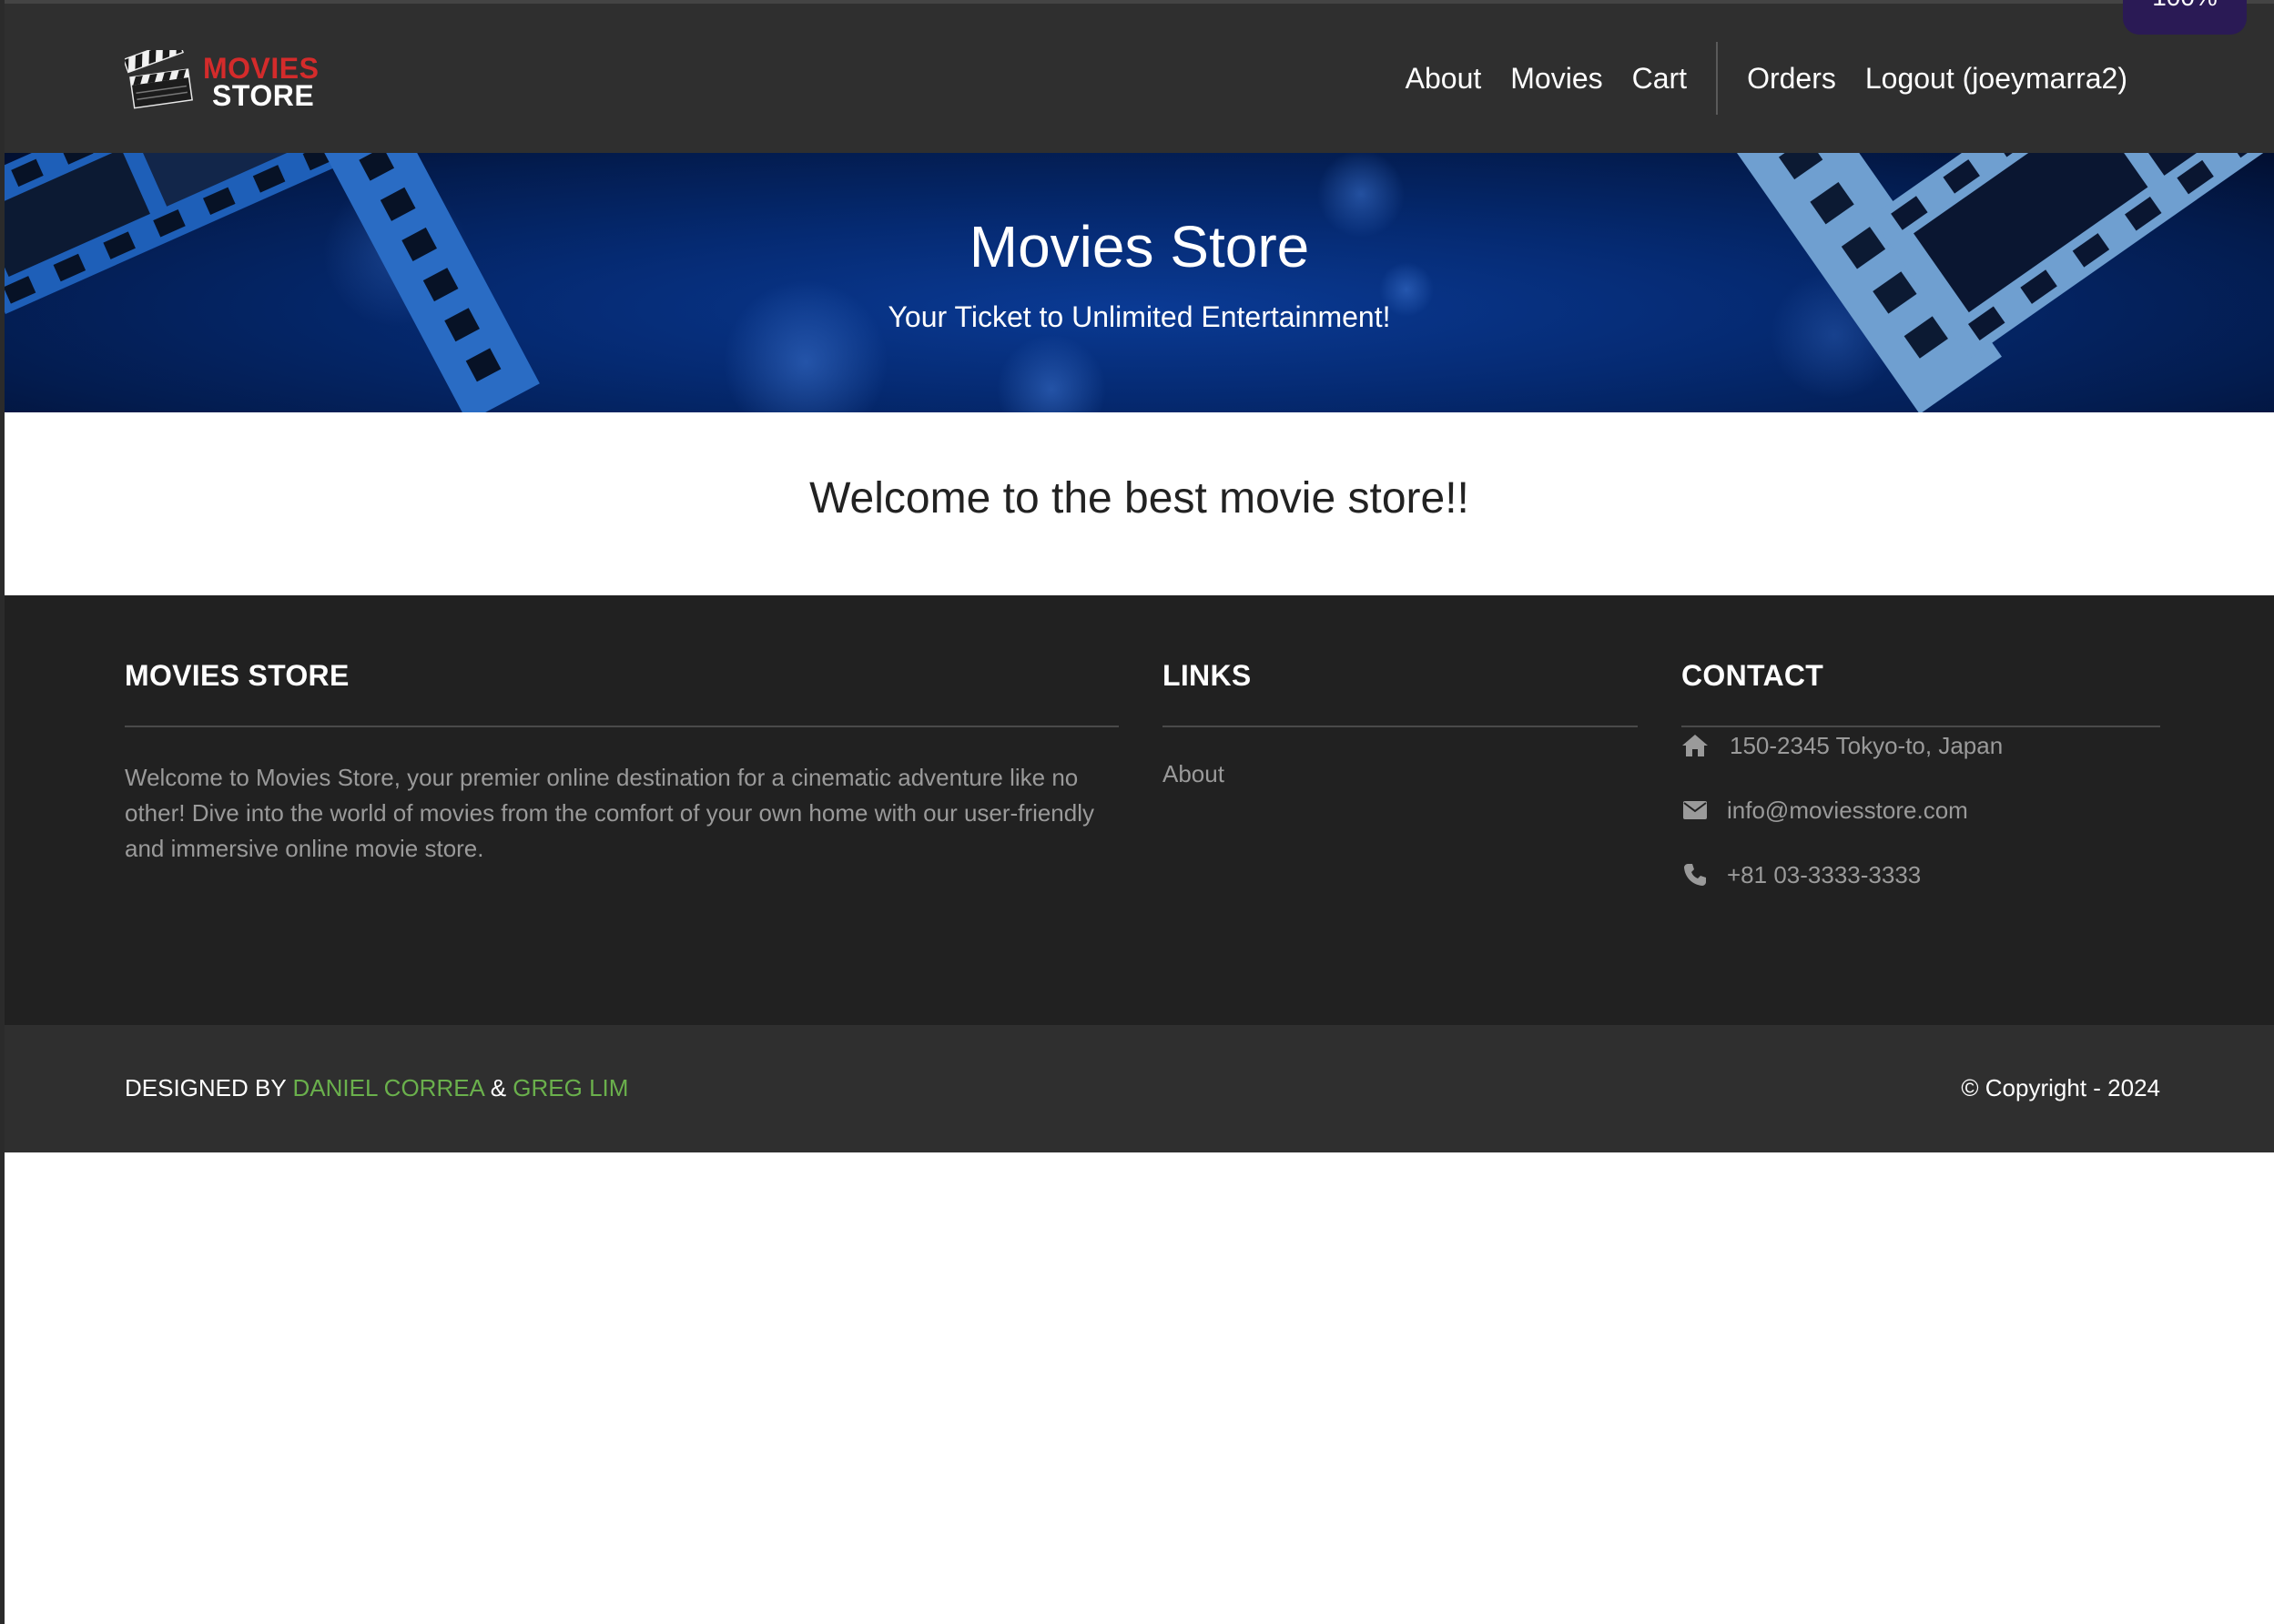  I want to click on copyright: © Copyright - 2024, so click(2060, 1088).